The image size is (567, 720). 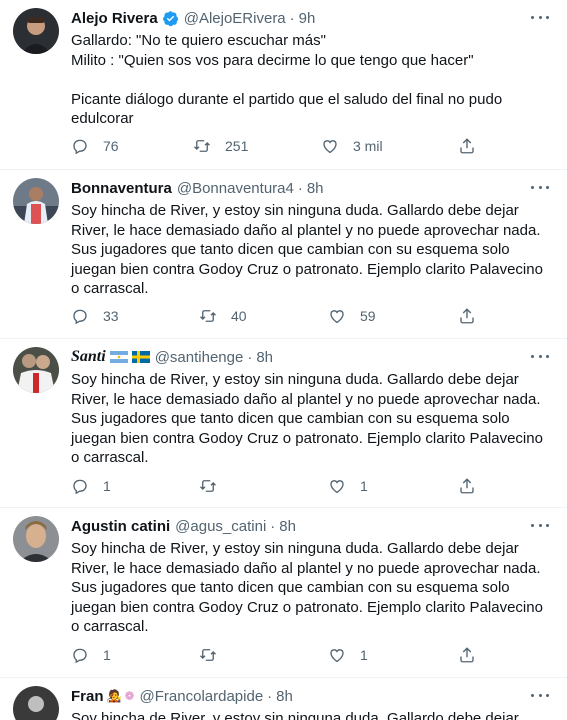 What do you see at coordinates (220, 526) in the screenshot?
I see `user-handle: @agus_catini` at bounding box center [220, 526].